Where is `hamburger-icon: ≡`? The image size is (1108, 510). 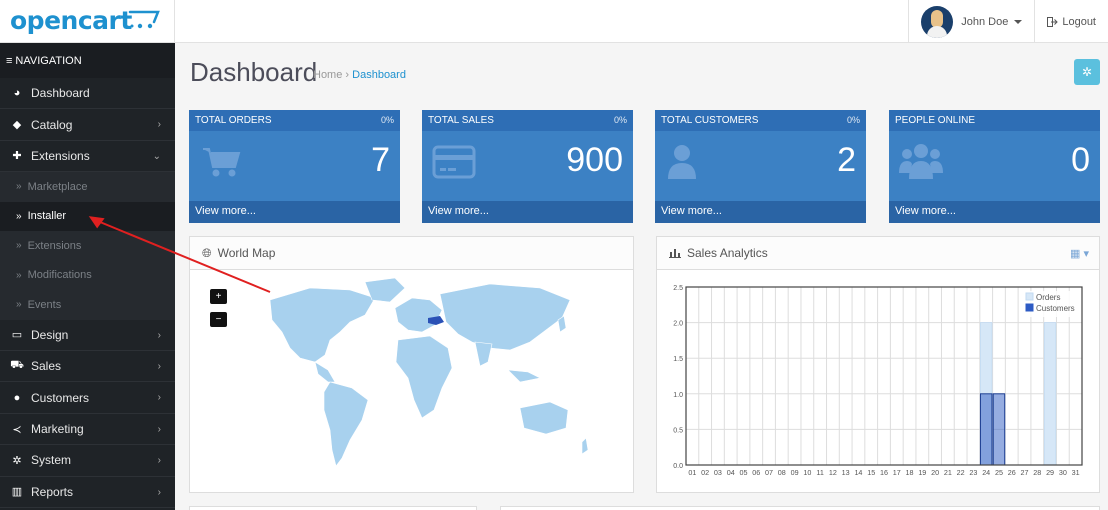 hamburger-icon: ≡ is located at coordinates (9, 60).